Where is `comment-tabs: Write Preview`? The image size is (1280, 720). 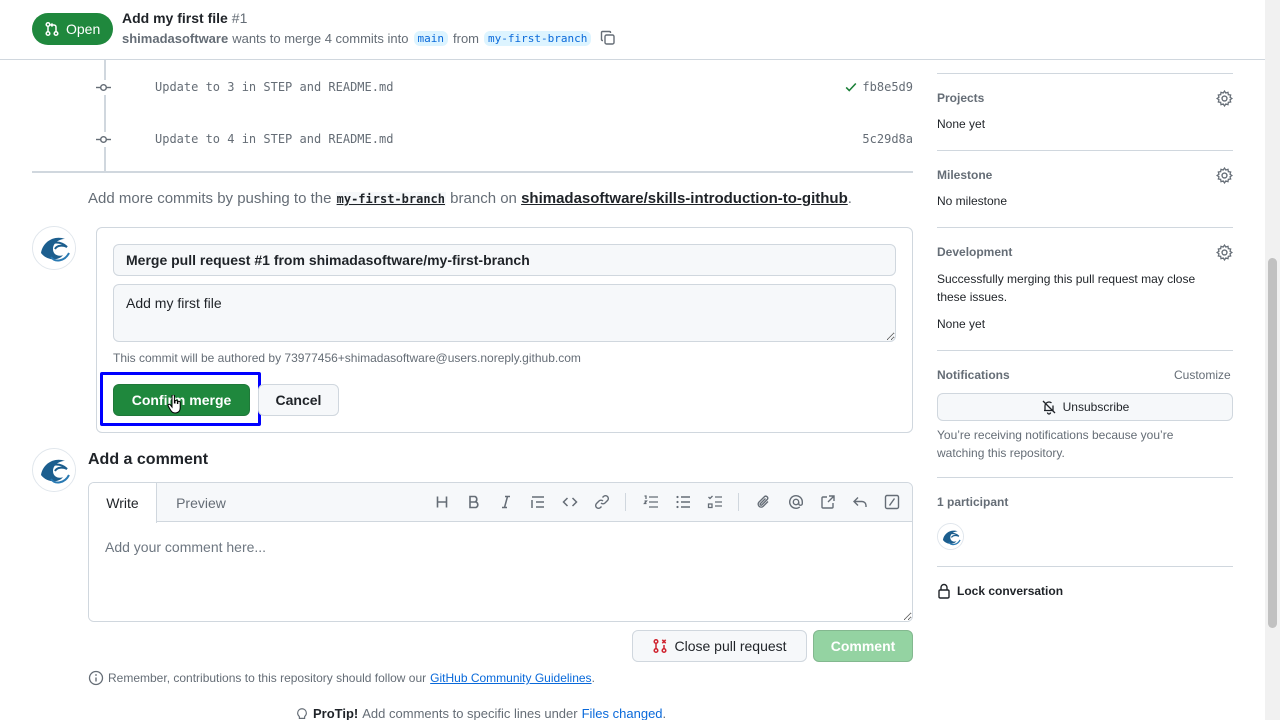
comment-tabs: Write Preview is located at coordinates (500, 503).